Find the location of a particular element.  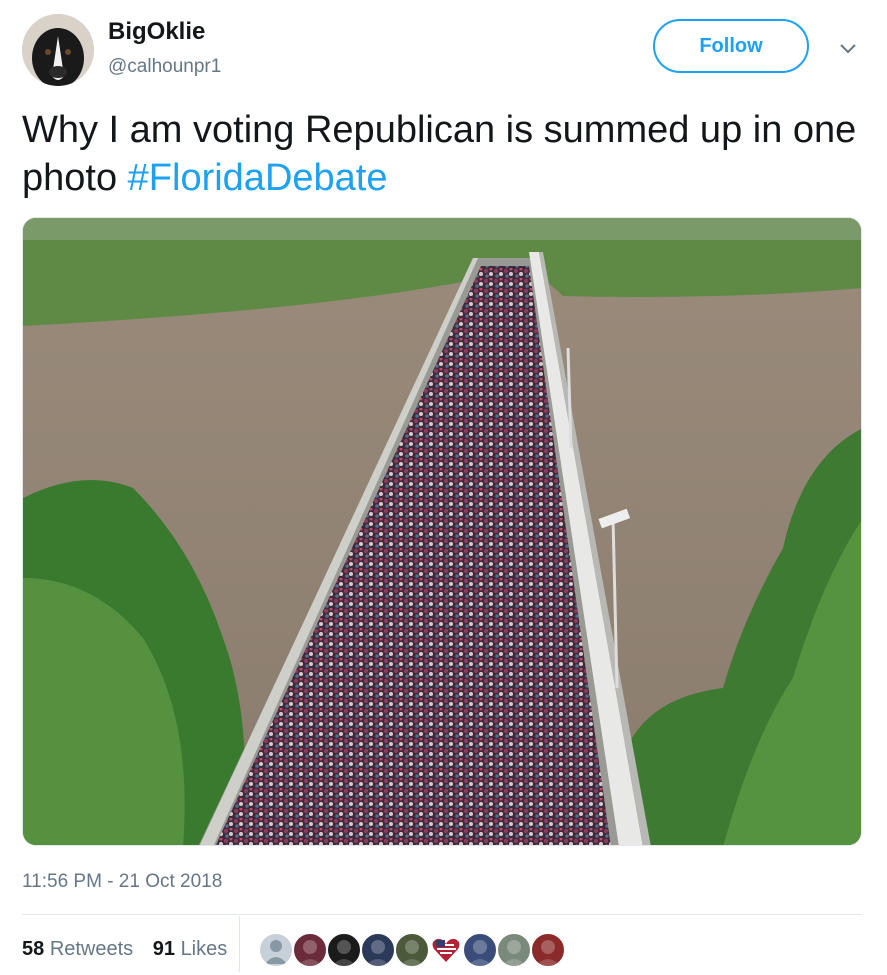

likes-count: 91 is located at coordinates (163, 949).